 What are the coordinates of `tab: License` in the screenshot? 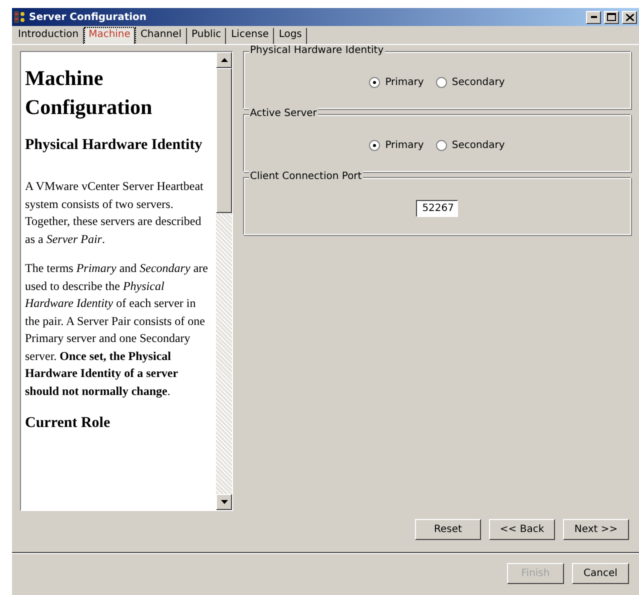 It's located at (250, 36).